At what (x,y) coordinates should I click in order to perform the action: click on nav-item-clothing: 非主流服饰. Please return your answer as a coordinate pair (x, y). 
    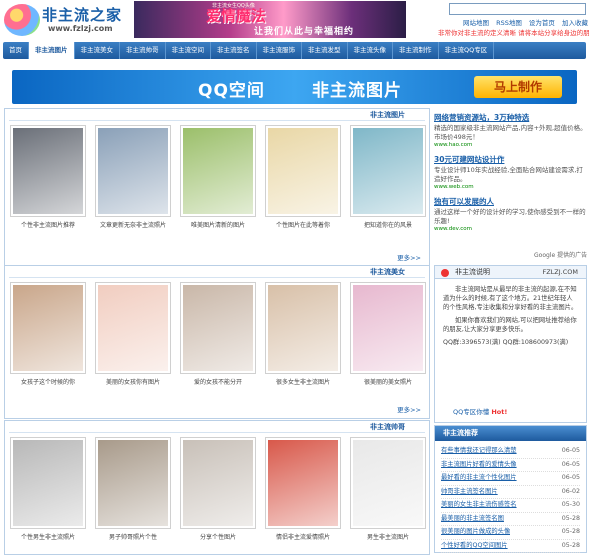
    Looking at the image, I should click on (279, 50).